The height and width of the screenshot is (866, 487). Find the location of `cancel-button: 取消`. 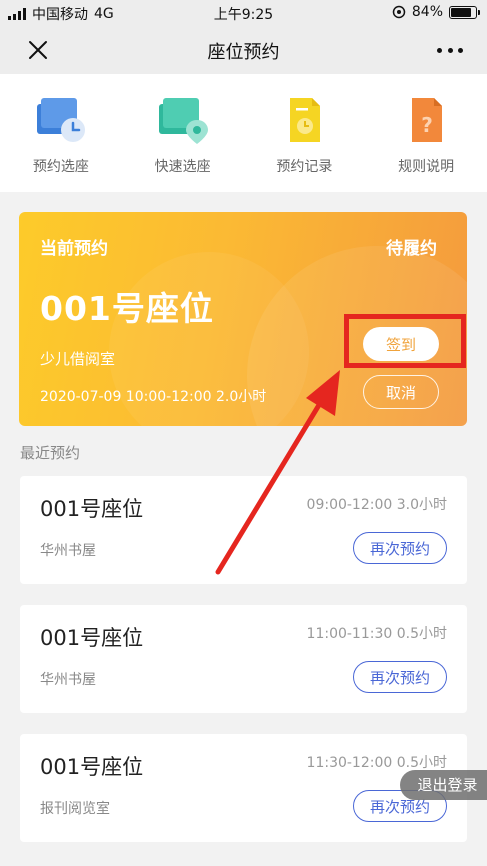

cancel-button: 取消 is located at coordinates (401, 392).